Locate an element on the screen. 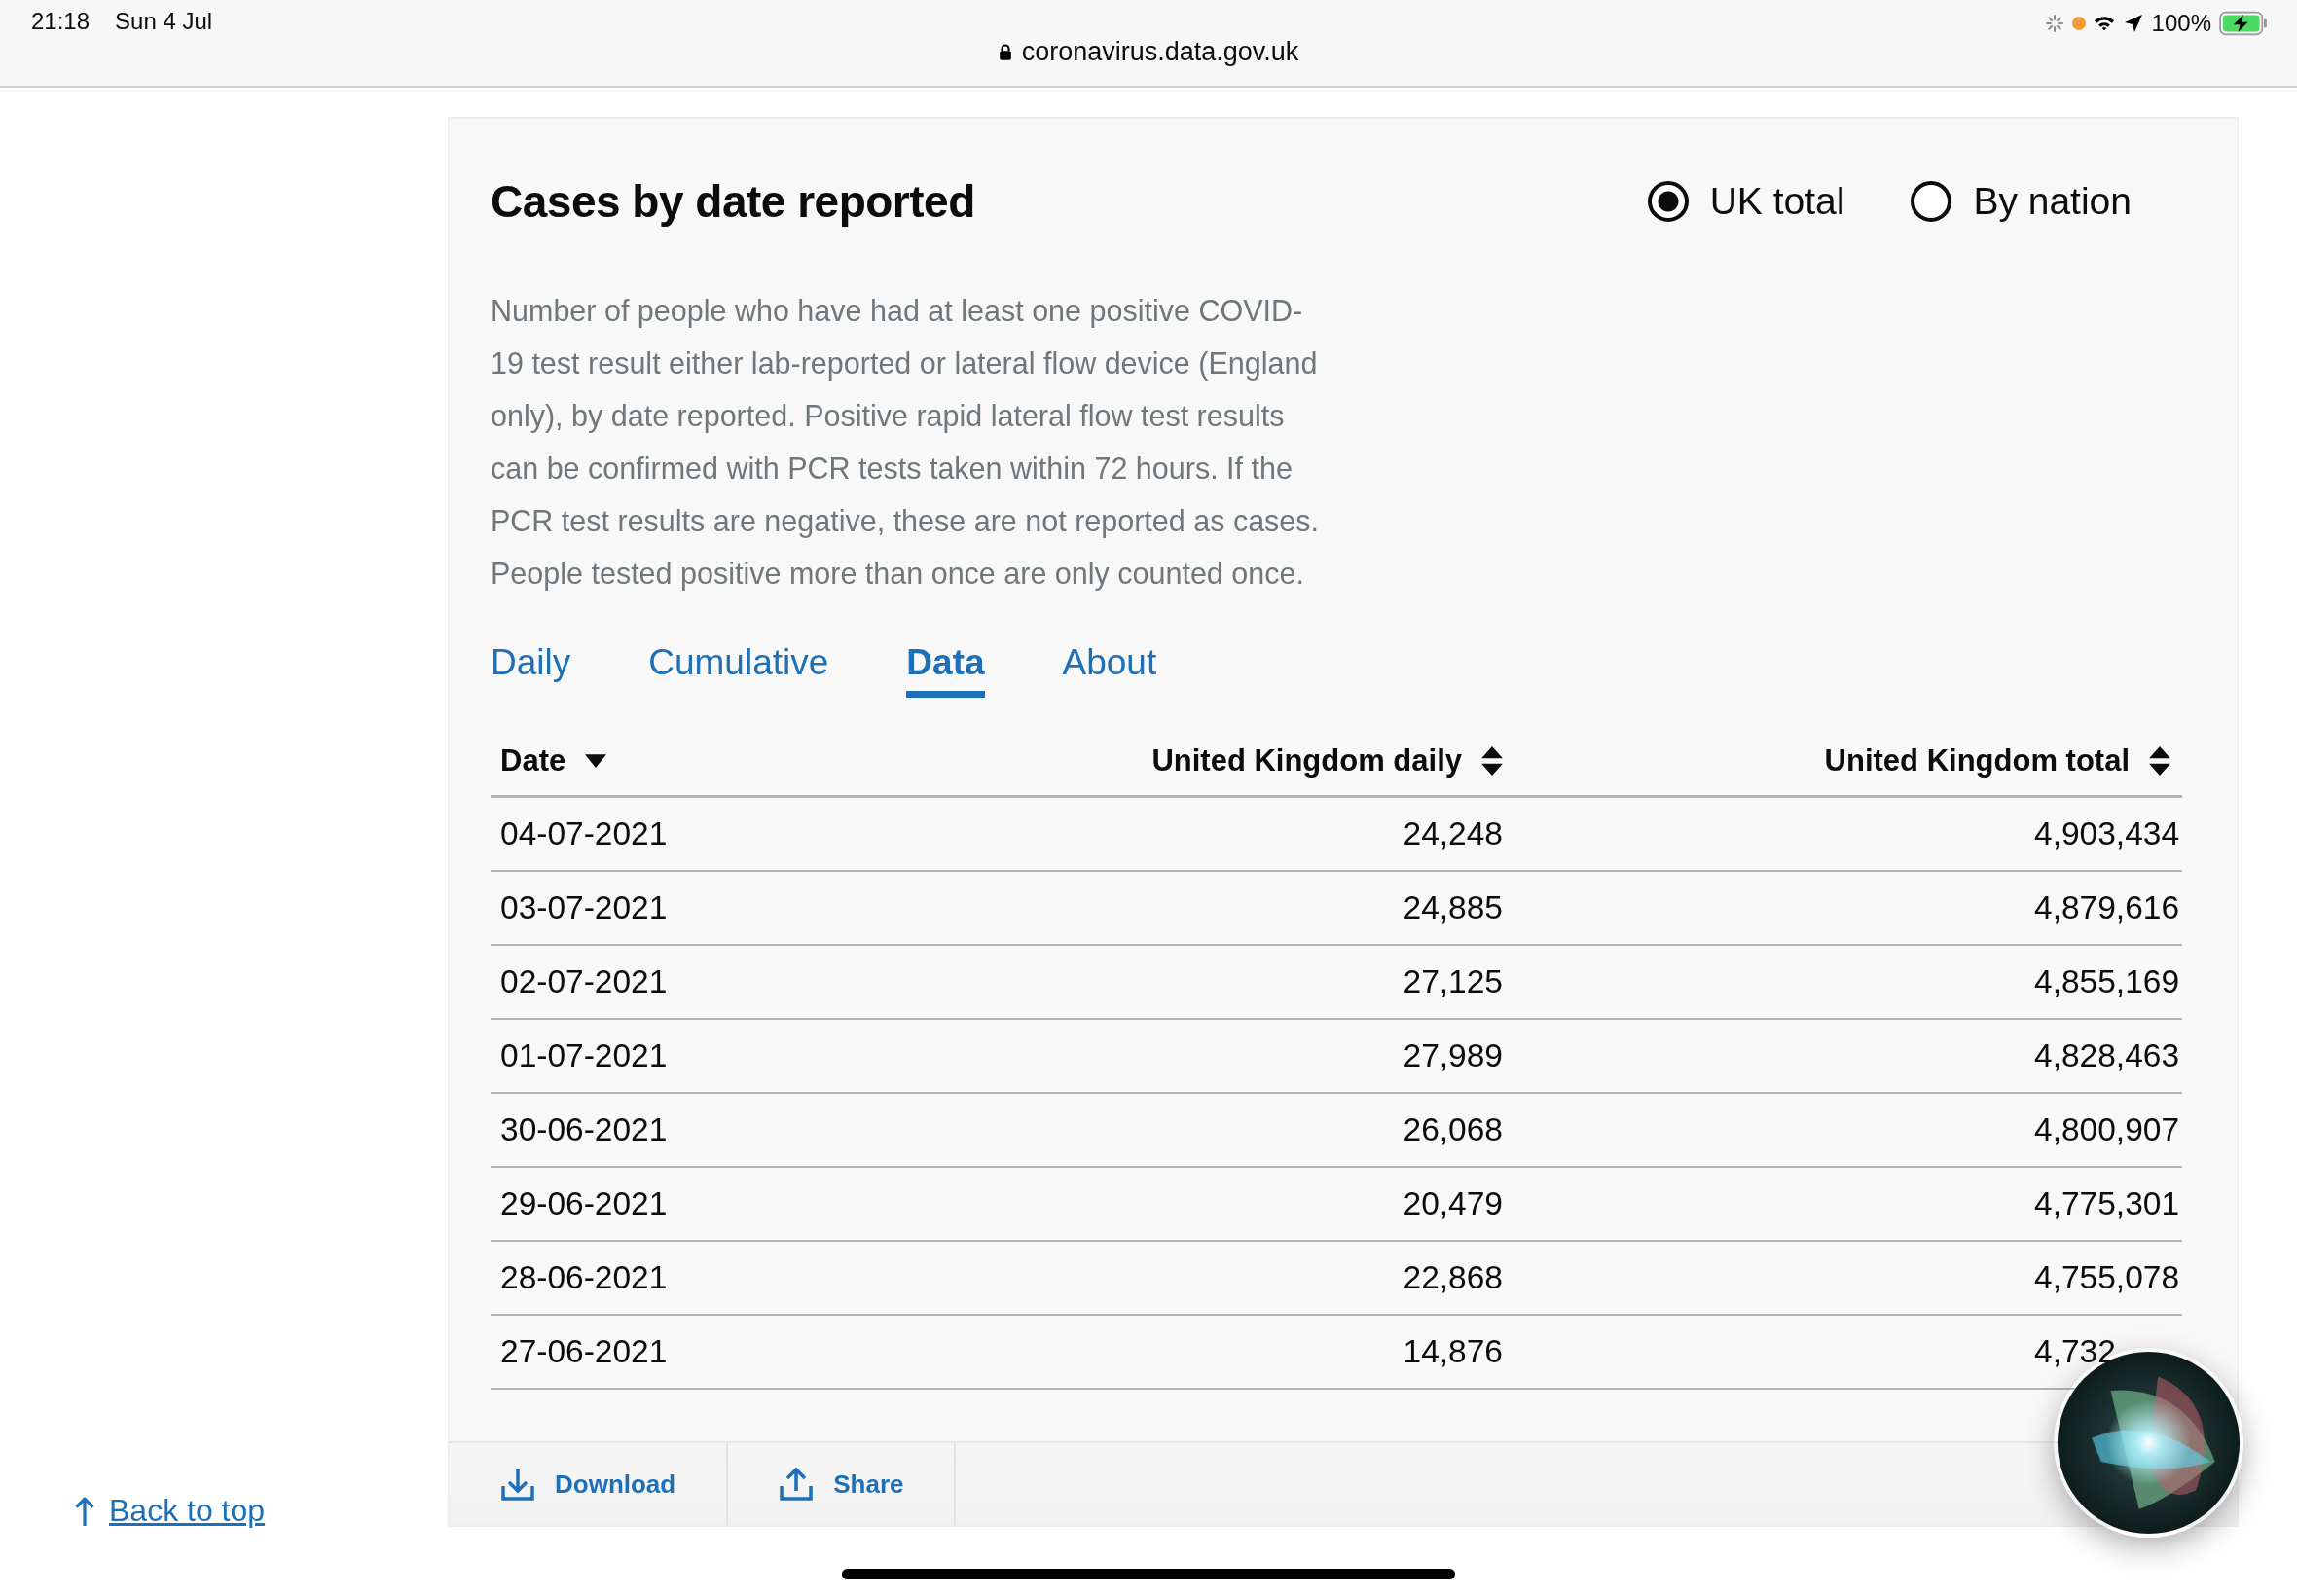 The image size is (2297, 1596). table-cell: 24,248 is located at coordinates (1453, 834).